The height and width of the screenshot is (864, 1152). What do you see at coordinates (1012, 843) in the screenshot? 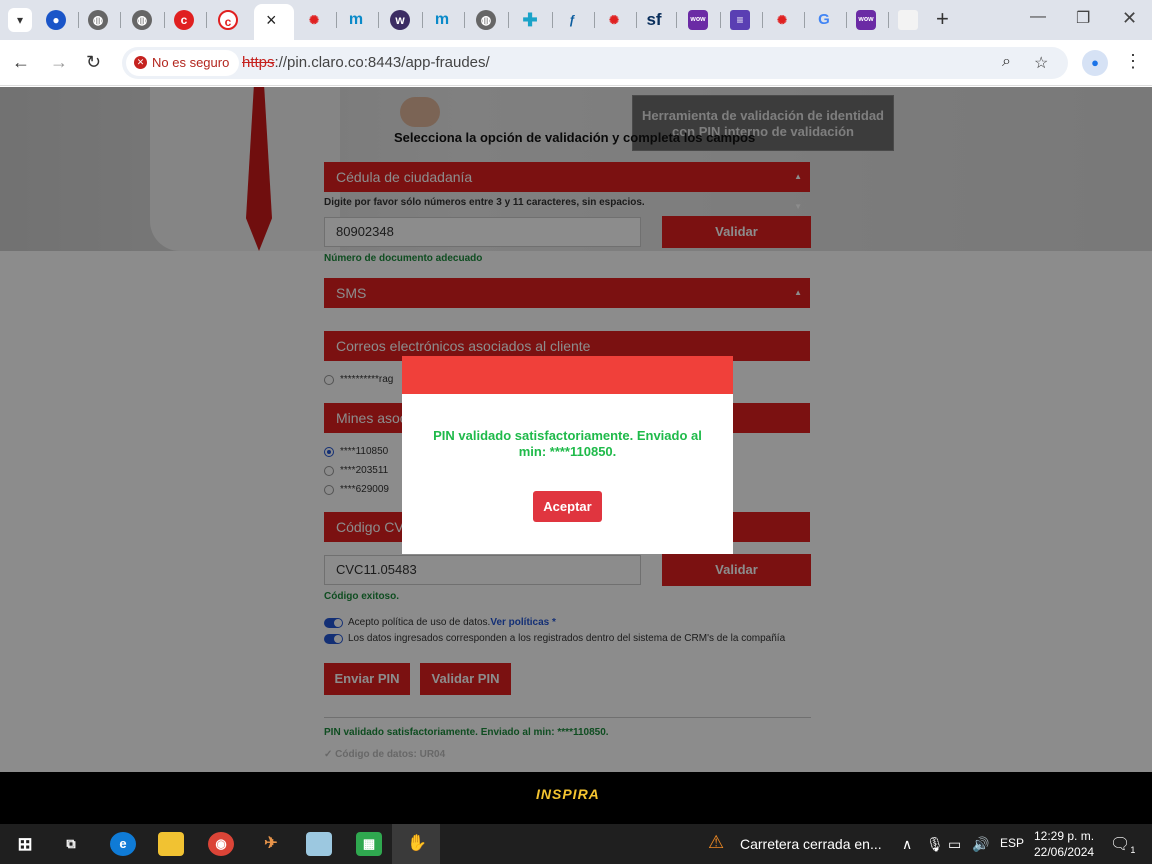
I see `language-indicator: ESP` at bounding box center [1012, 843].